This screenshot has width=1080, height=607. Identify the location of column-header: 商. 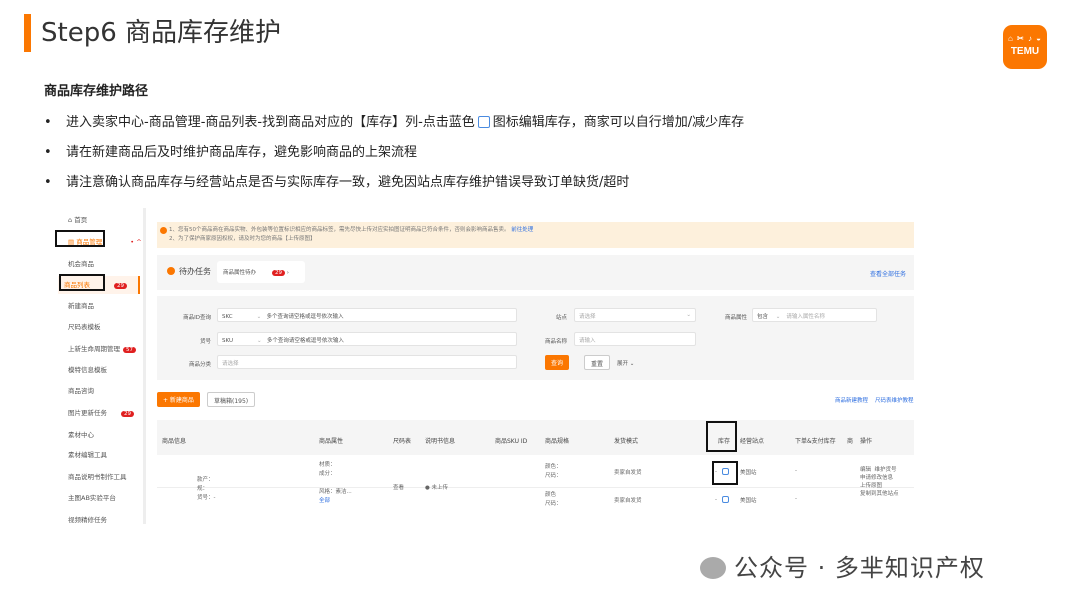
(850, 441).